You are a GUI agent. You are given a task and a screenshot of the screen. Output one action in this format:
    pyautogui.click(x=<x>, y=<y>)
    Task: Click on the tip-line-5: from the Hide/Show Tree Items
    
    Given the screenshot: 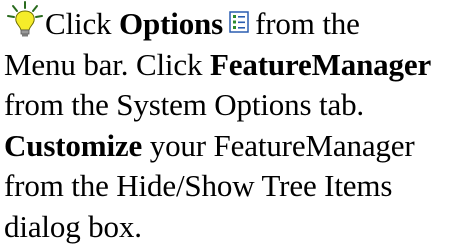 What is the action you would take?
    pyautogui.click(x=198, y=185)
    